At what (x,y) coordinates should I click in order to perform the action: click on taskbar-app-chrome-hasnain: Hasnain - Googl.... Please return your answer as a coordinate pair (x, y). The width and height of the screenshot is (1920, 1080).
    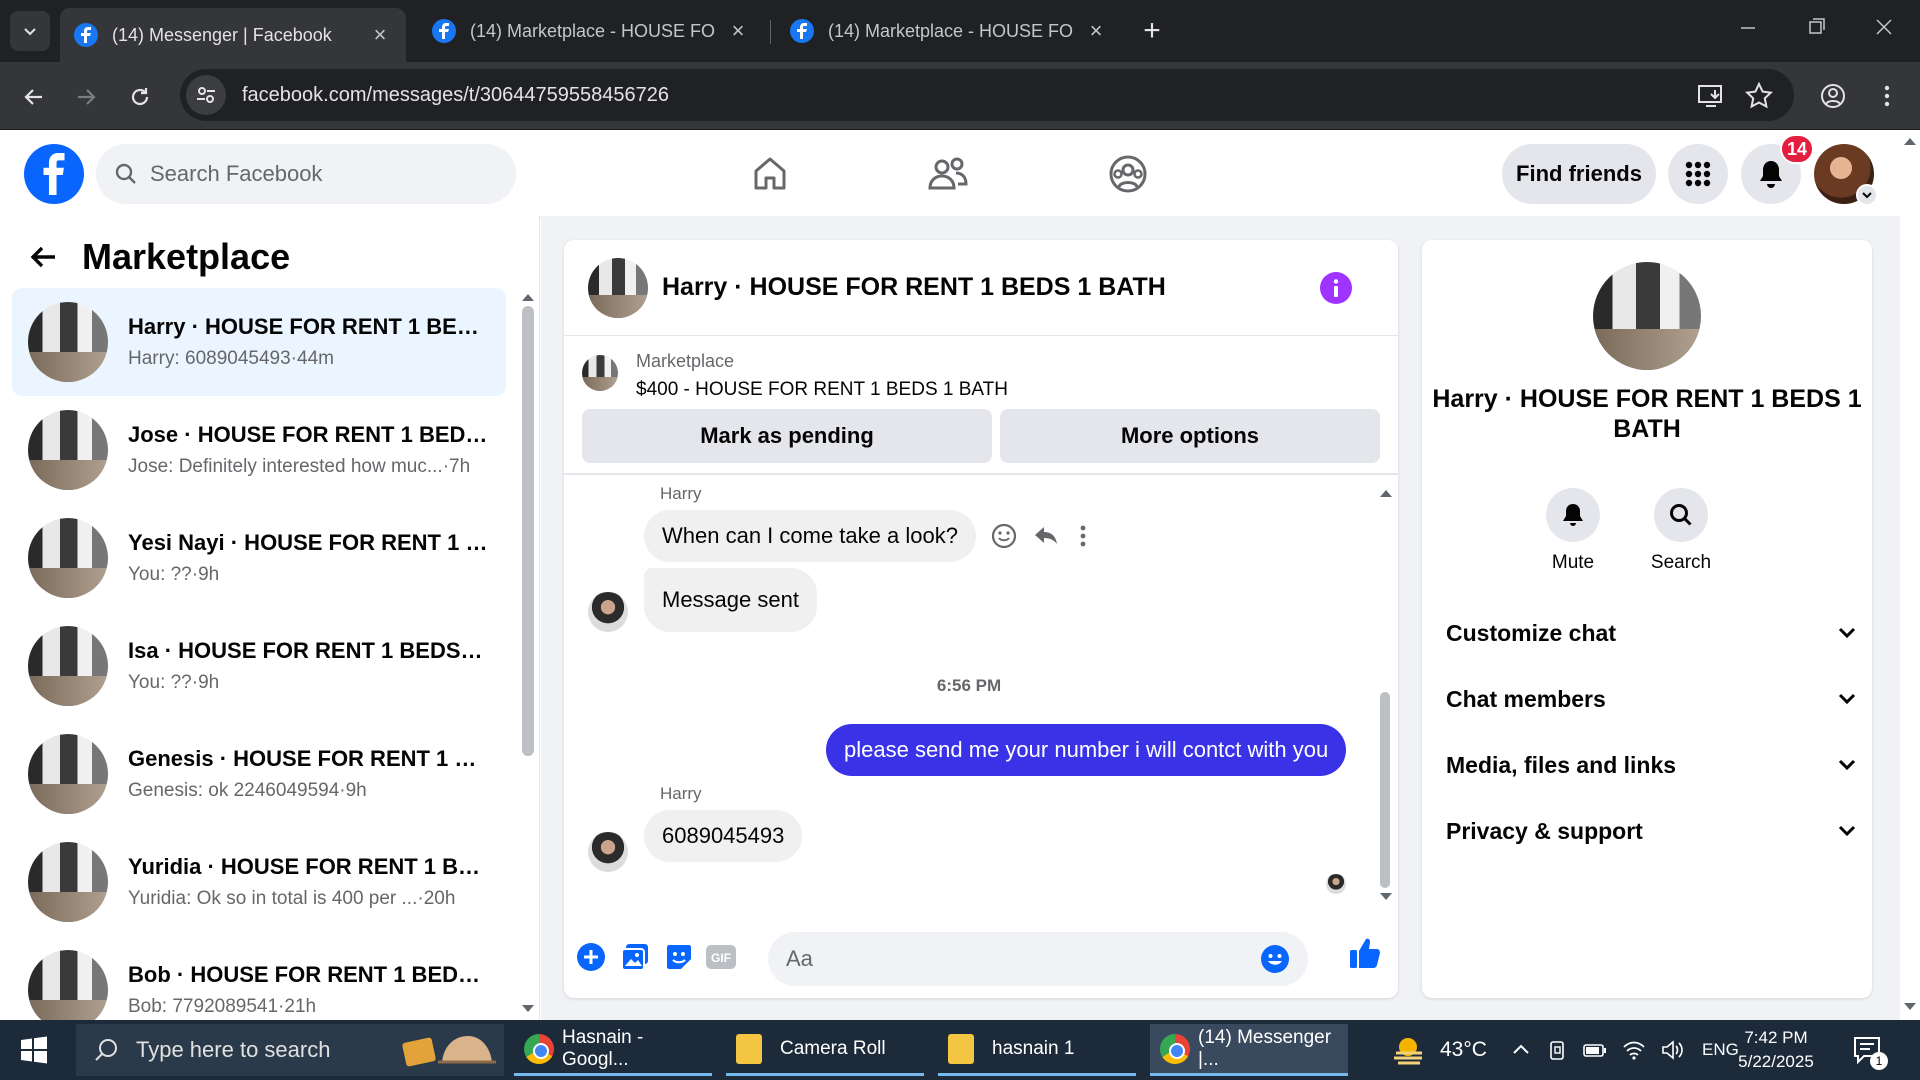
    Looking at the image, I should click on (613, 1050).